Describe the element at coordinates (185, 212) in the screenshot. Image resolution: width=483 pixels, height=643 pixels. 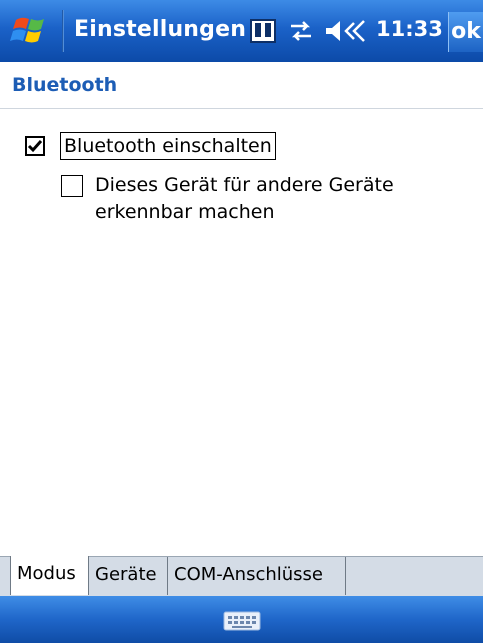
I see `discoverable-label-line2: erkennbar machen` at that location.